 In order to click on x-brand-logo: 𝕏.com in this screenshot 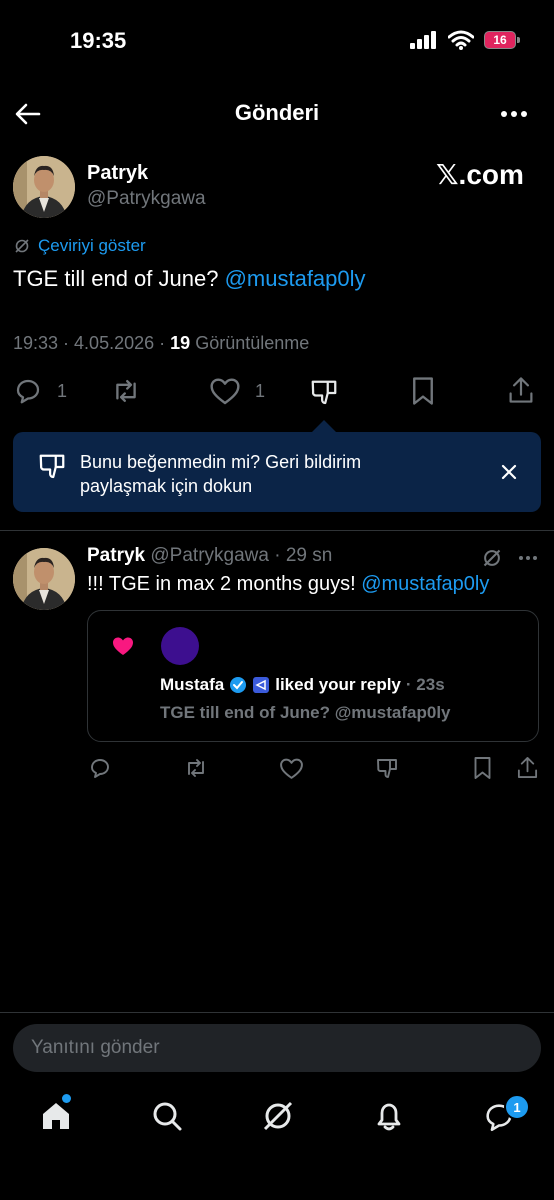, I will do `click(480, 174)`.